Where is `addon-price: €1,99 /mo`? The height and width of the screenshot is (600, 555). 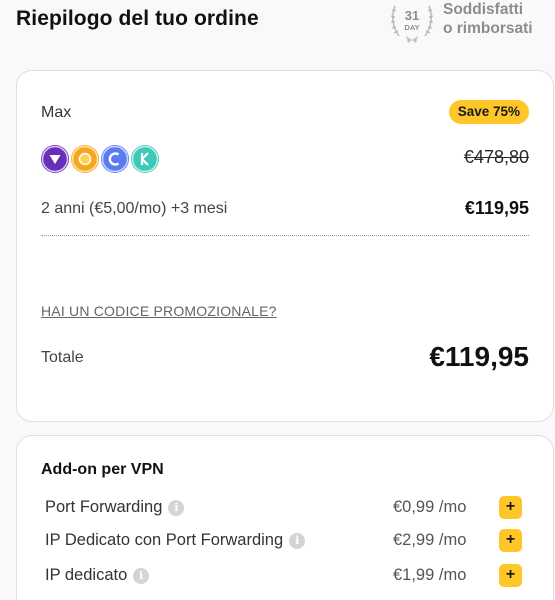
addon-price: €1,99 /mo is located at coordinates (430, 575).